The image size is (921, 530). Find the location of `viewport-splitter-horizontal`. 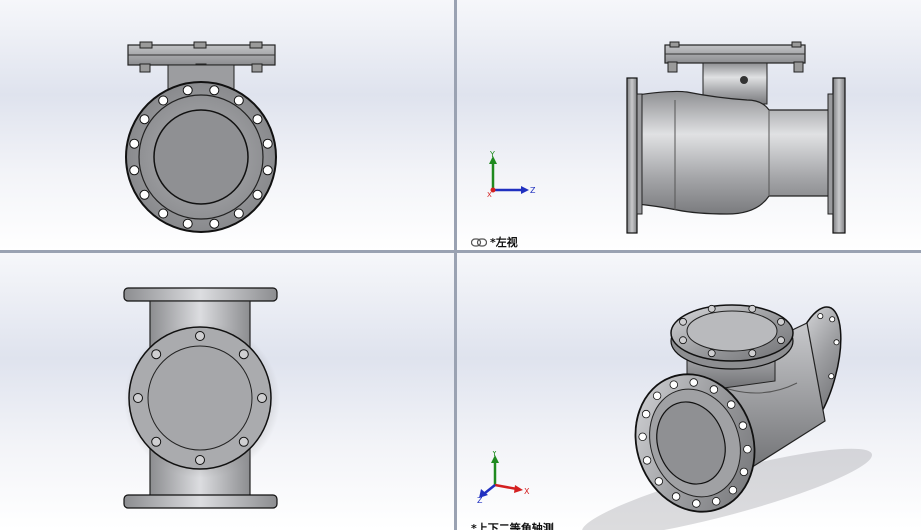

viewport-splitter-horizontal is located at coordinates (460, 251).